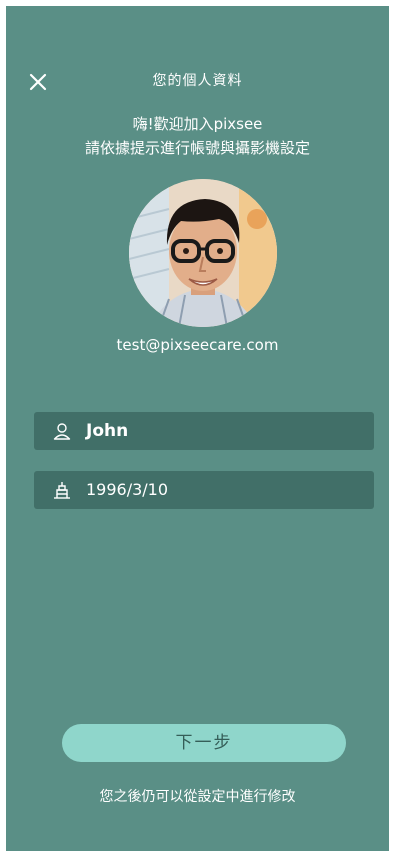  I want to click on person-icon, so click(62, 431).